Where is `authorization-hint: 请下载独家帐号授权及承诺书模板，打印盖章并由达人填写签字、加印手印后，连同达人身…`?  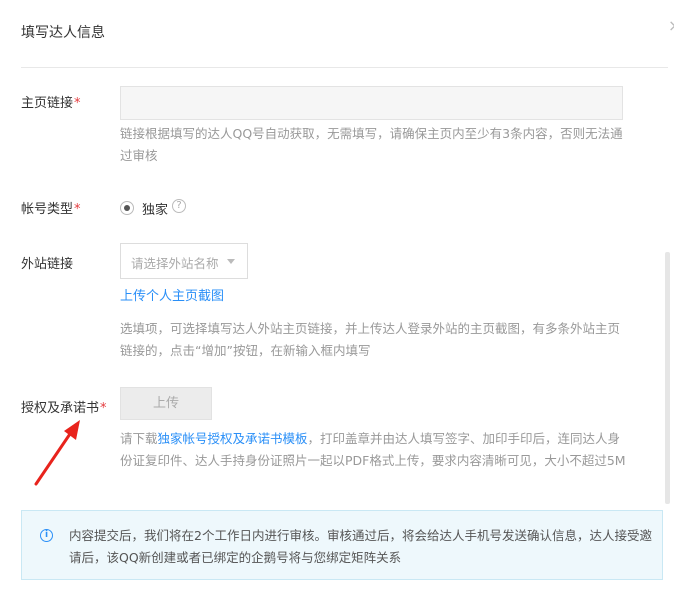
authorization-hint: 请下载独家帐号授权及承诺书模板，打印盖章并由达人填写签字、加印手印后，连同达人身… is located at coordinates (375, 450).